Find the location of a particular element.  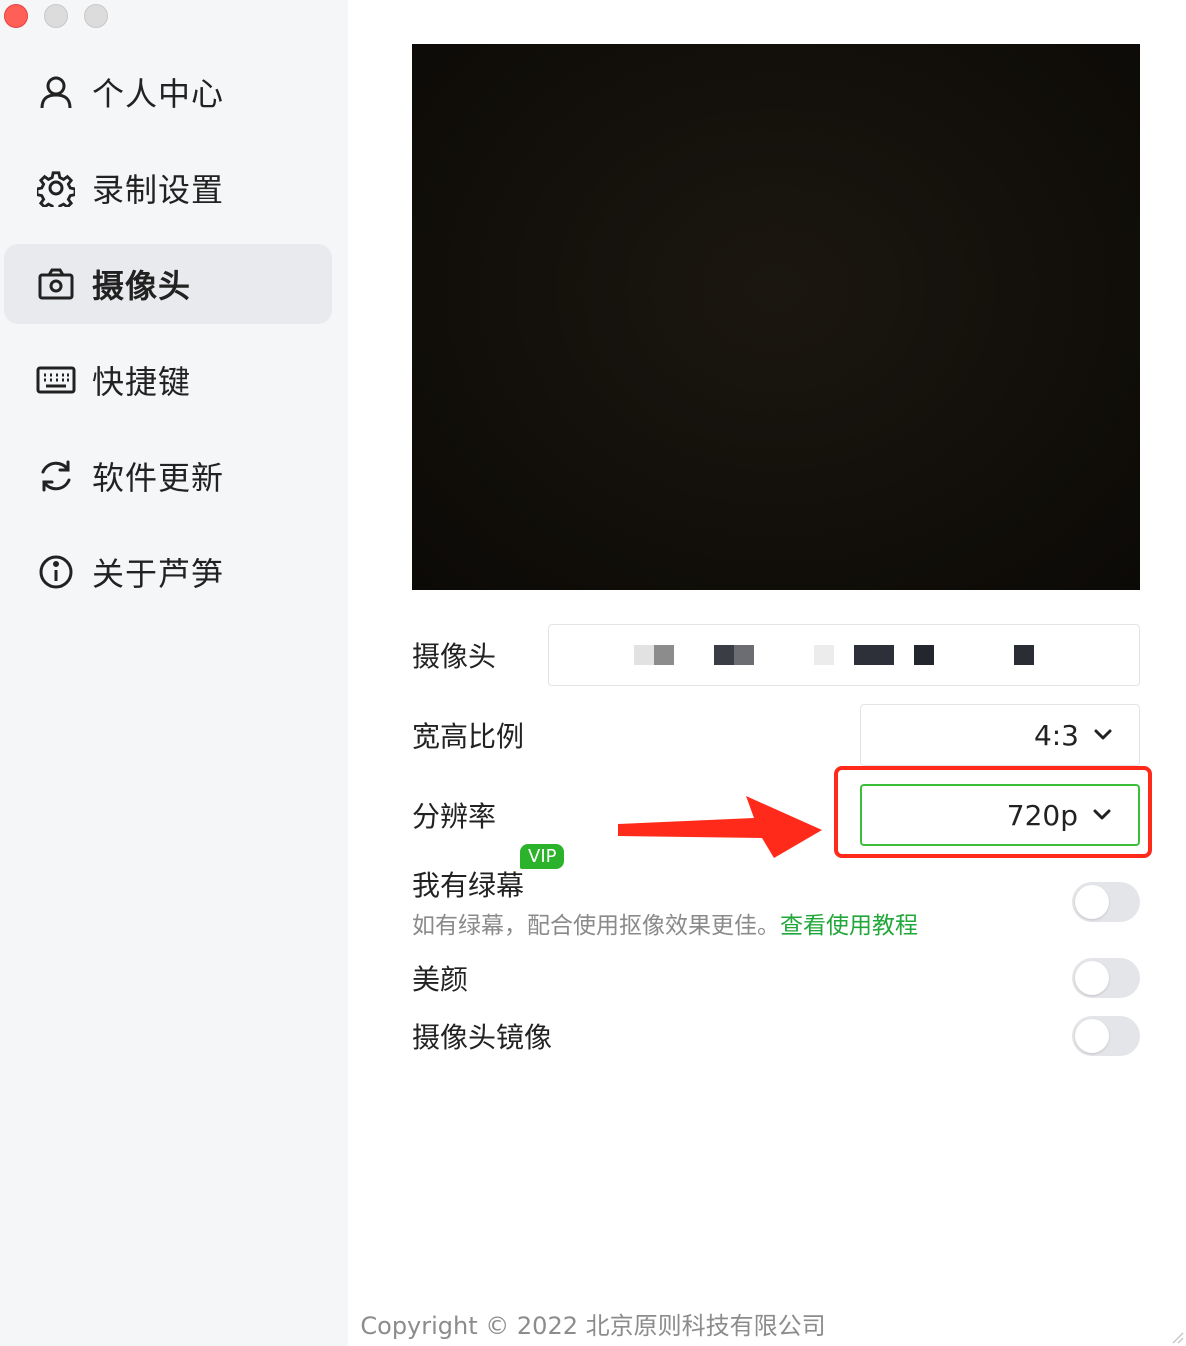

chevron-down-icon is located at coordinates (1103, 735).